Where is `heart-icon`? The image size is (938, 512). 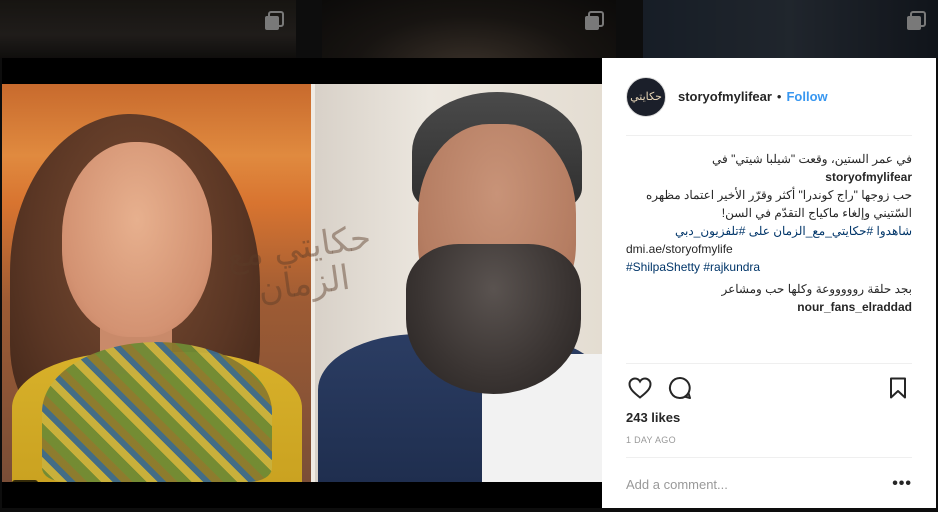
heart-icon is located at coordinates (640, 388).